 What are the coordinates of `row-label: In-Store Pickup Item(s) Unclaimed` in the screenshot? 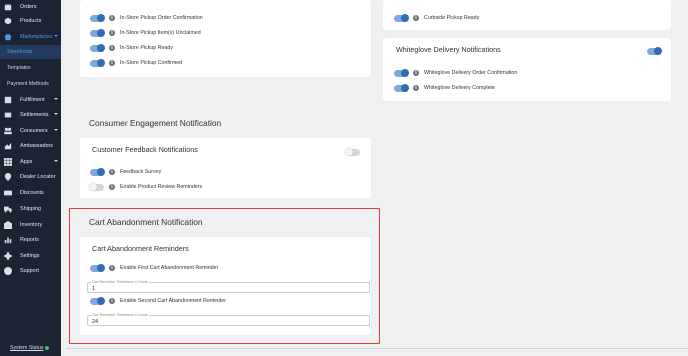 It's located at (160, 33).